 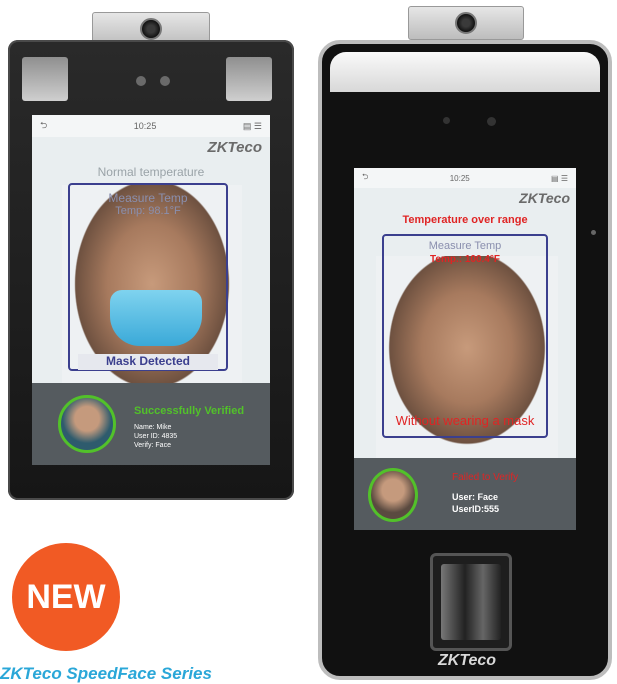 I want to click on right-sensor-window, so click(x=249, y=79).